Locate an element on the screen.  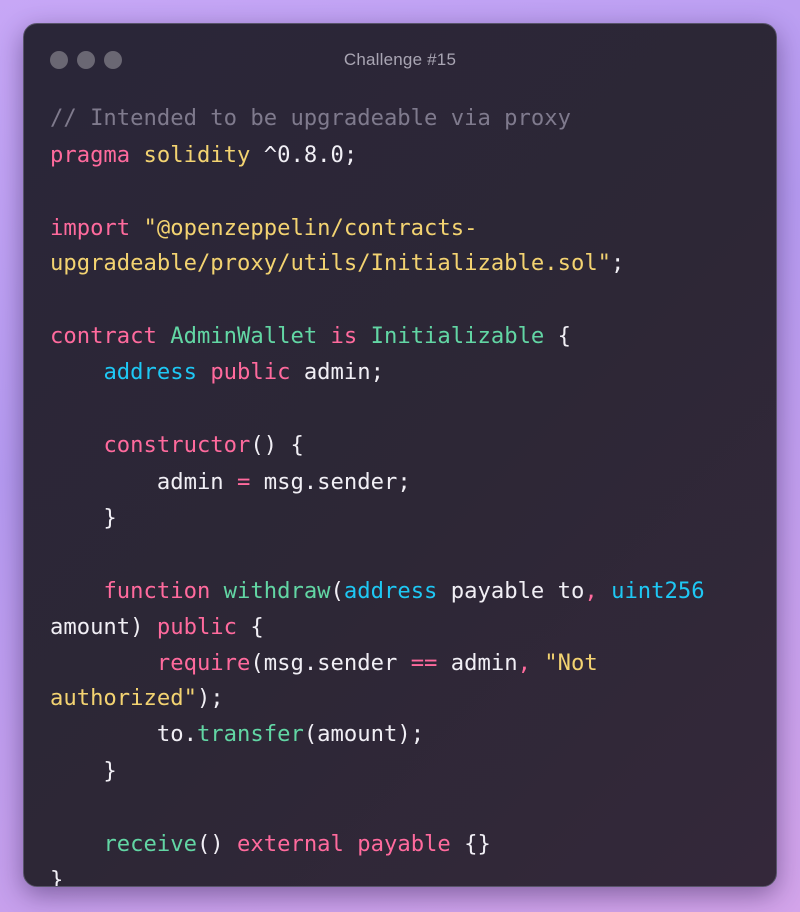
code-token-plain: ; is located at coordinates (618, 263).